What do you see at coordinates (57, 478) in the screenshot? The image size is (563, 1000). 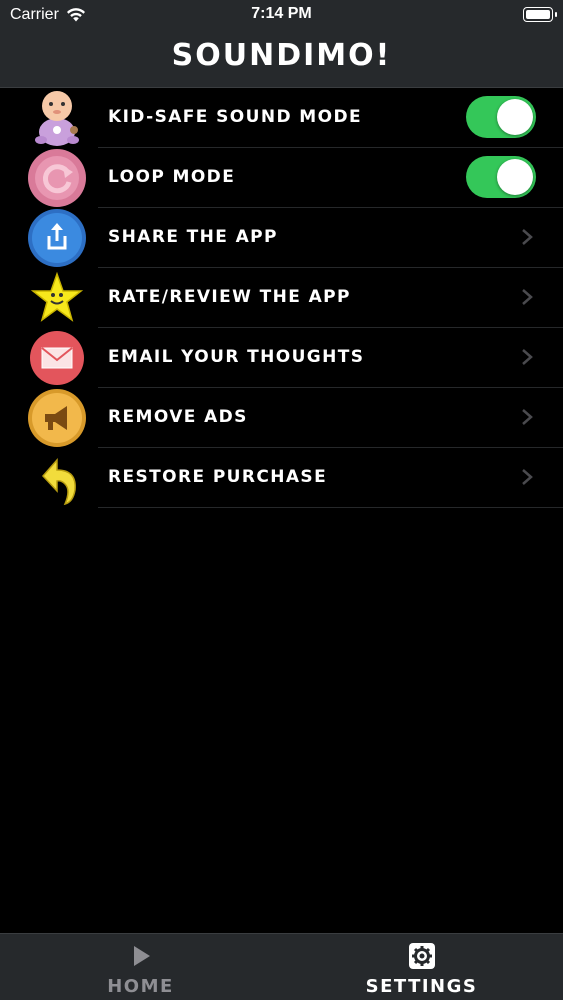 I see `undo-arrow-icon` at bounding box center [57, 478].